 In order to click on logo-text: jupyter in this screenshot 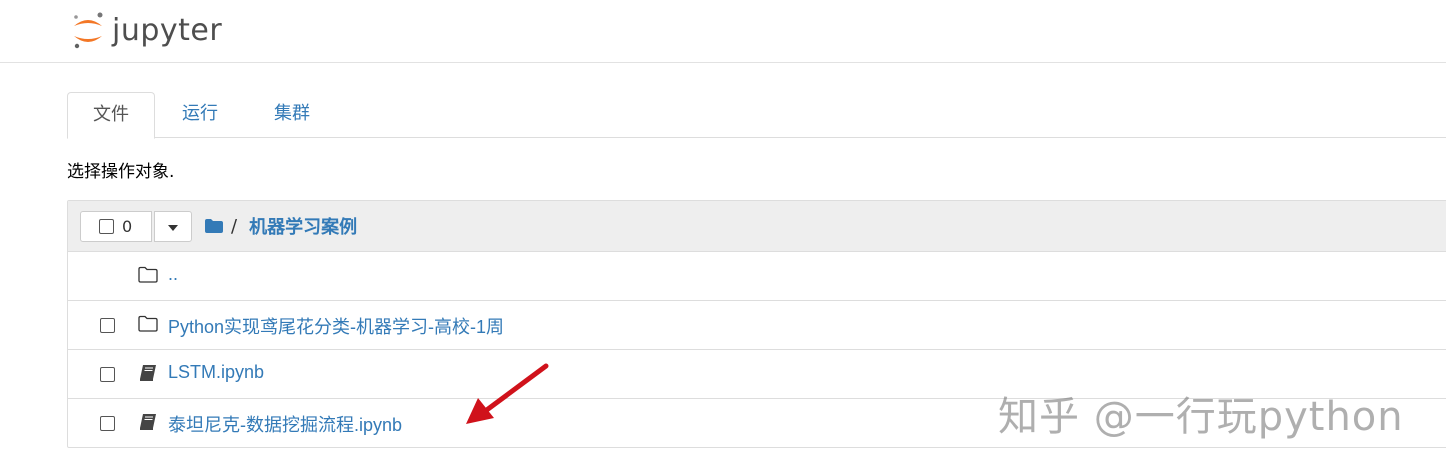, I will do `click(167, 30)`.